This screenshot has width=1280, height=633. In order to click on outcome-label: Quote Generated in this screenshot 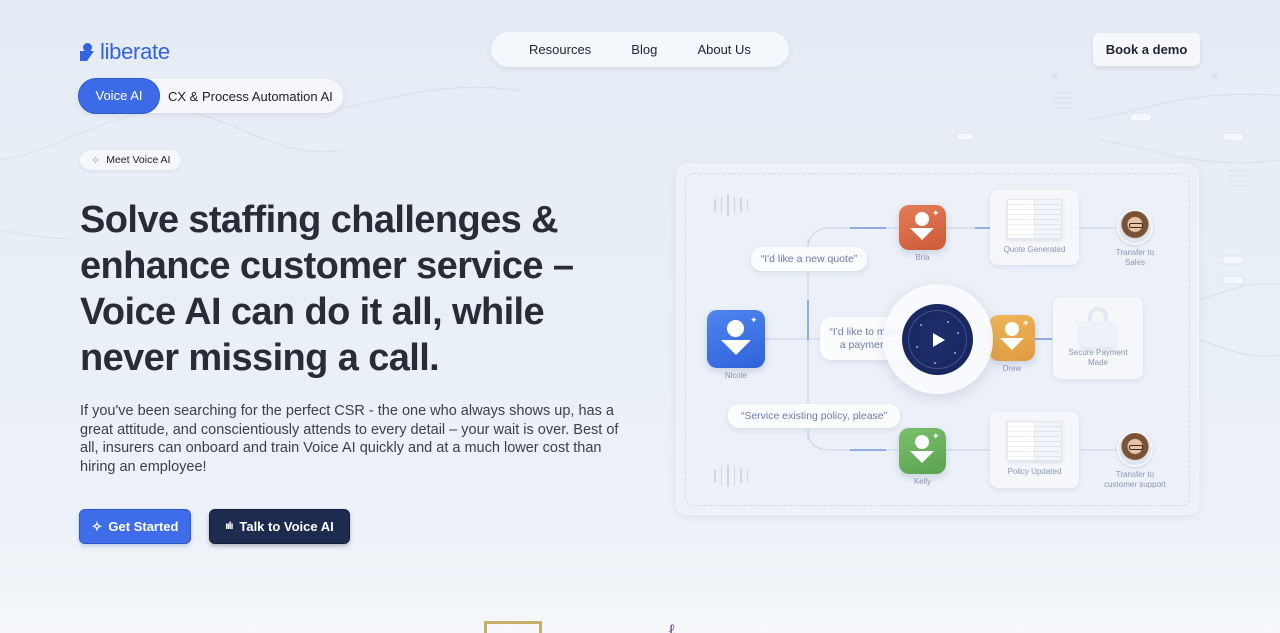, I will do `click(1034, 249)`.